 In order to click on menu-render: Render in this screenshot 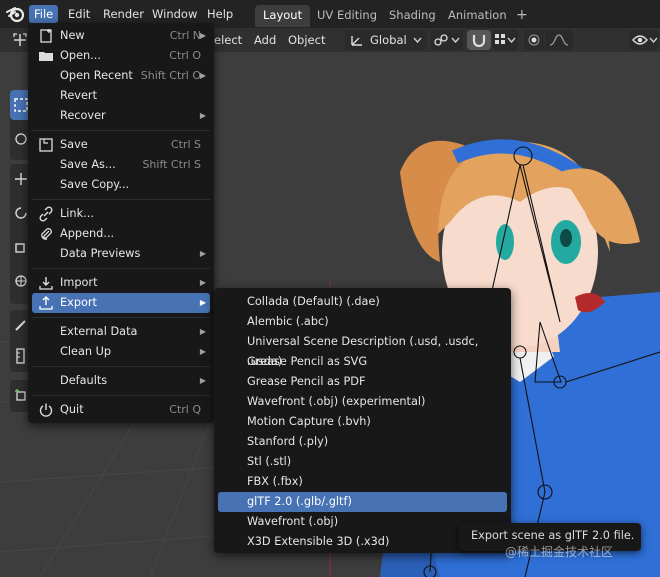, I will do `click(123, 14)`.